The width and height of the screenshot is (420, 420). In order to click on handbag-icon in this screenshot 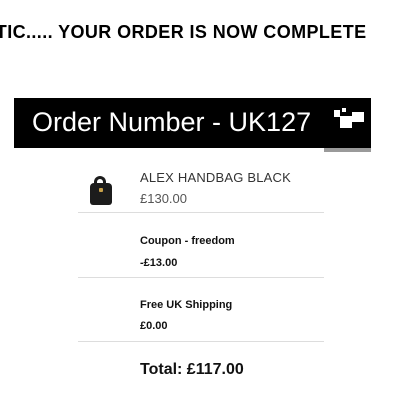, I will do `click(101, 190)`.